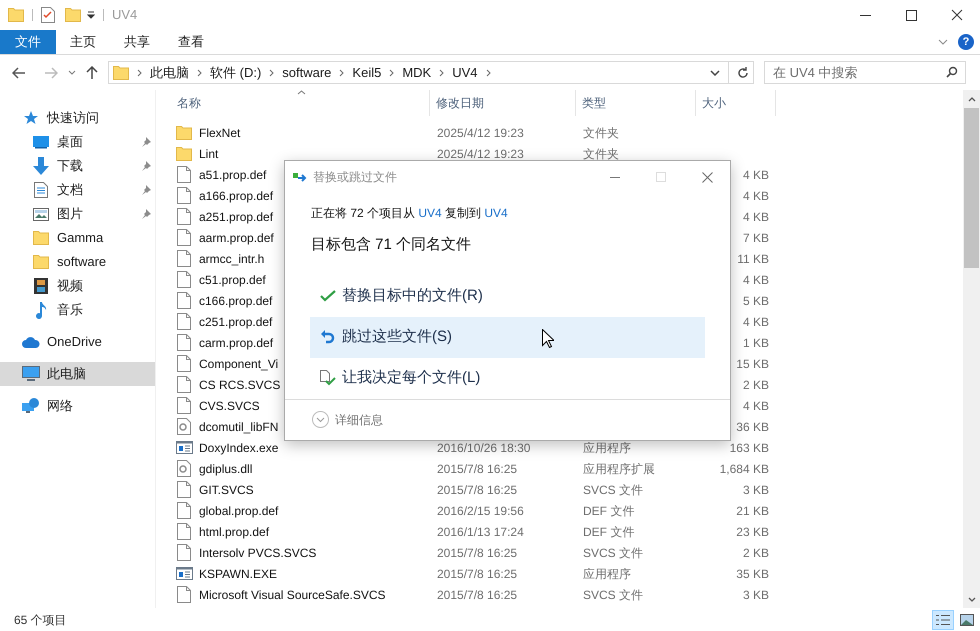 The image size is (980, 631). I want to click on scroll-down-icon, so click(972, 599).